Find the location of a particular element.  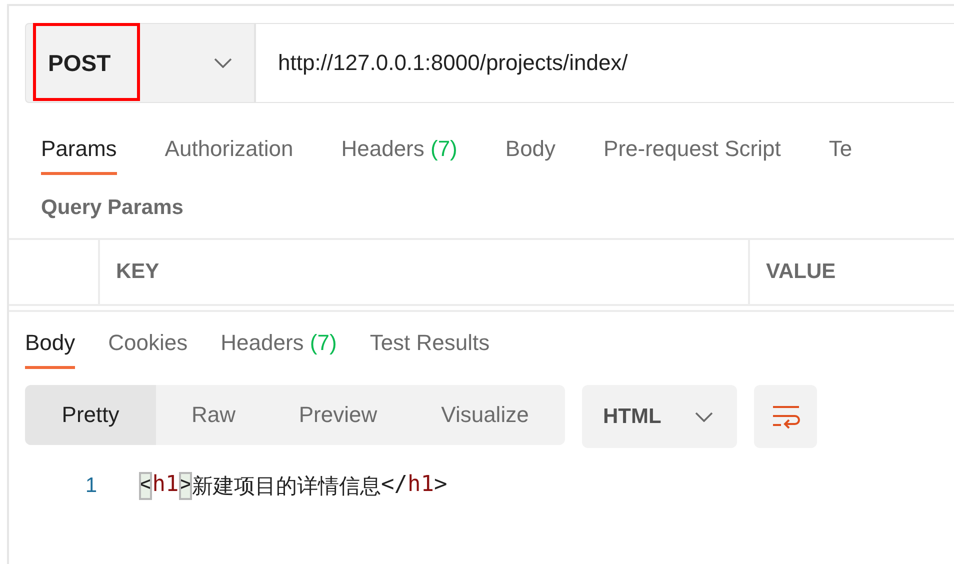

column-header: VALUE is located at coordinates (851, 272).